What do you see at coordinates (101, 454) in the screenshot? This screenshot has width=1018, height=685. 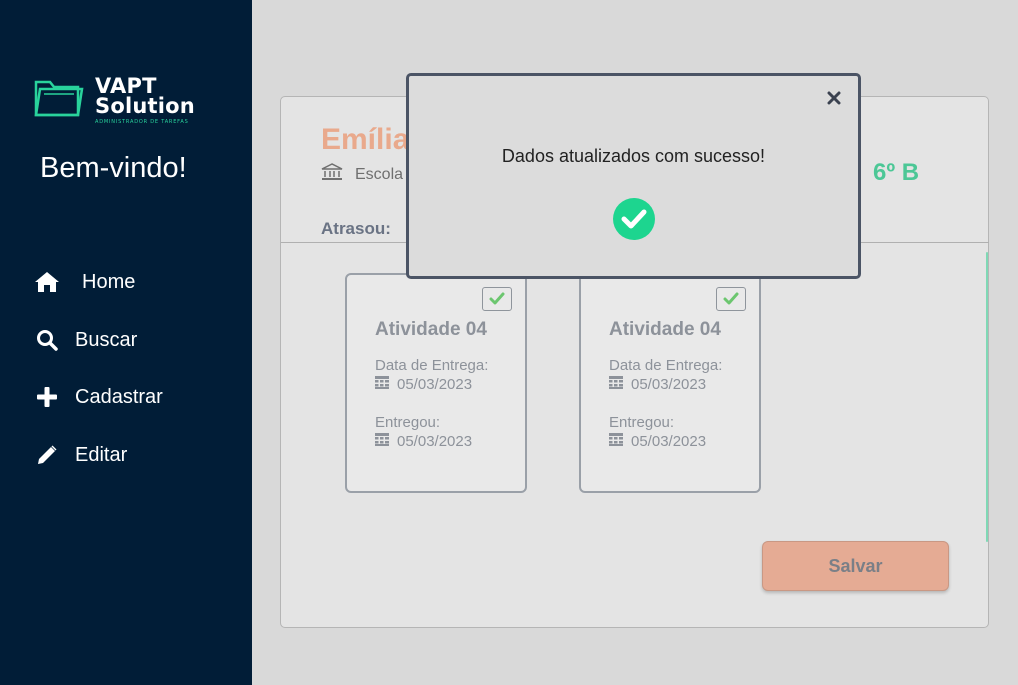 I see `sidebar-item-label: Editar` at bounding box center [101, 454].